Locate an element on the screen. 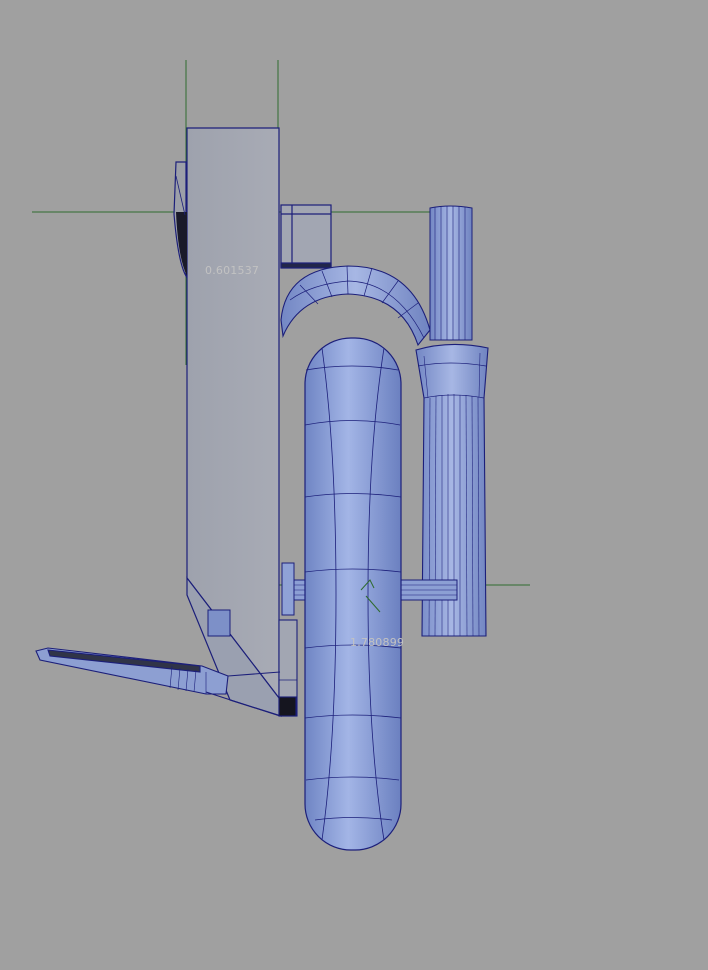  wheel is located at coordinates (353, 594).